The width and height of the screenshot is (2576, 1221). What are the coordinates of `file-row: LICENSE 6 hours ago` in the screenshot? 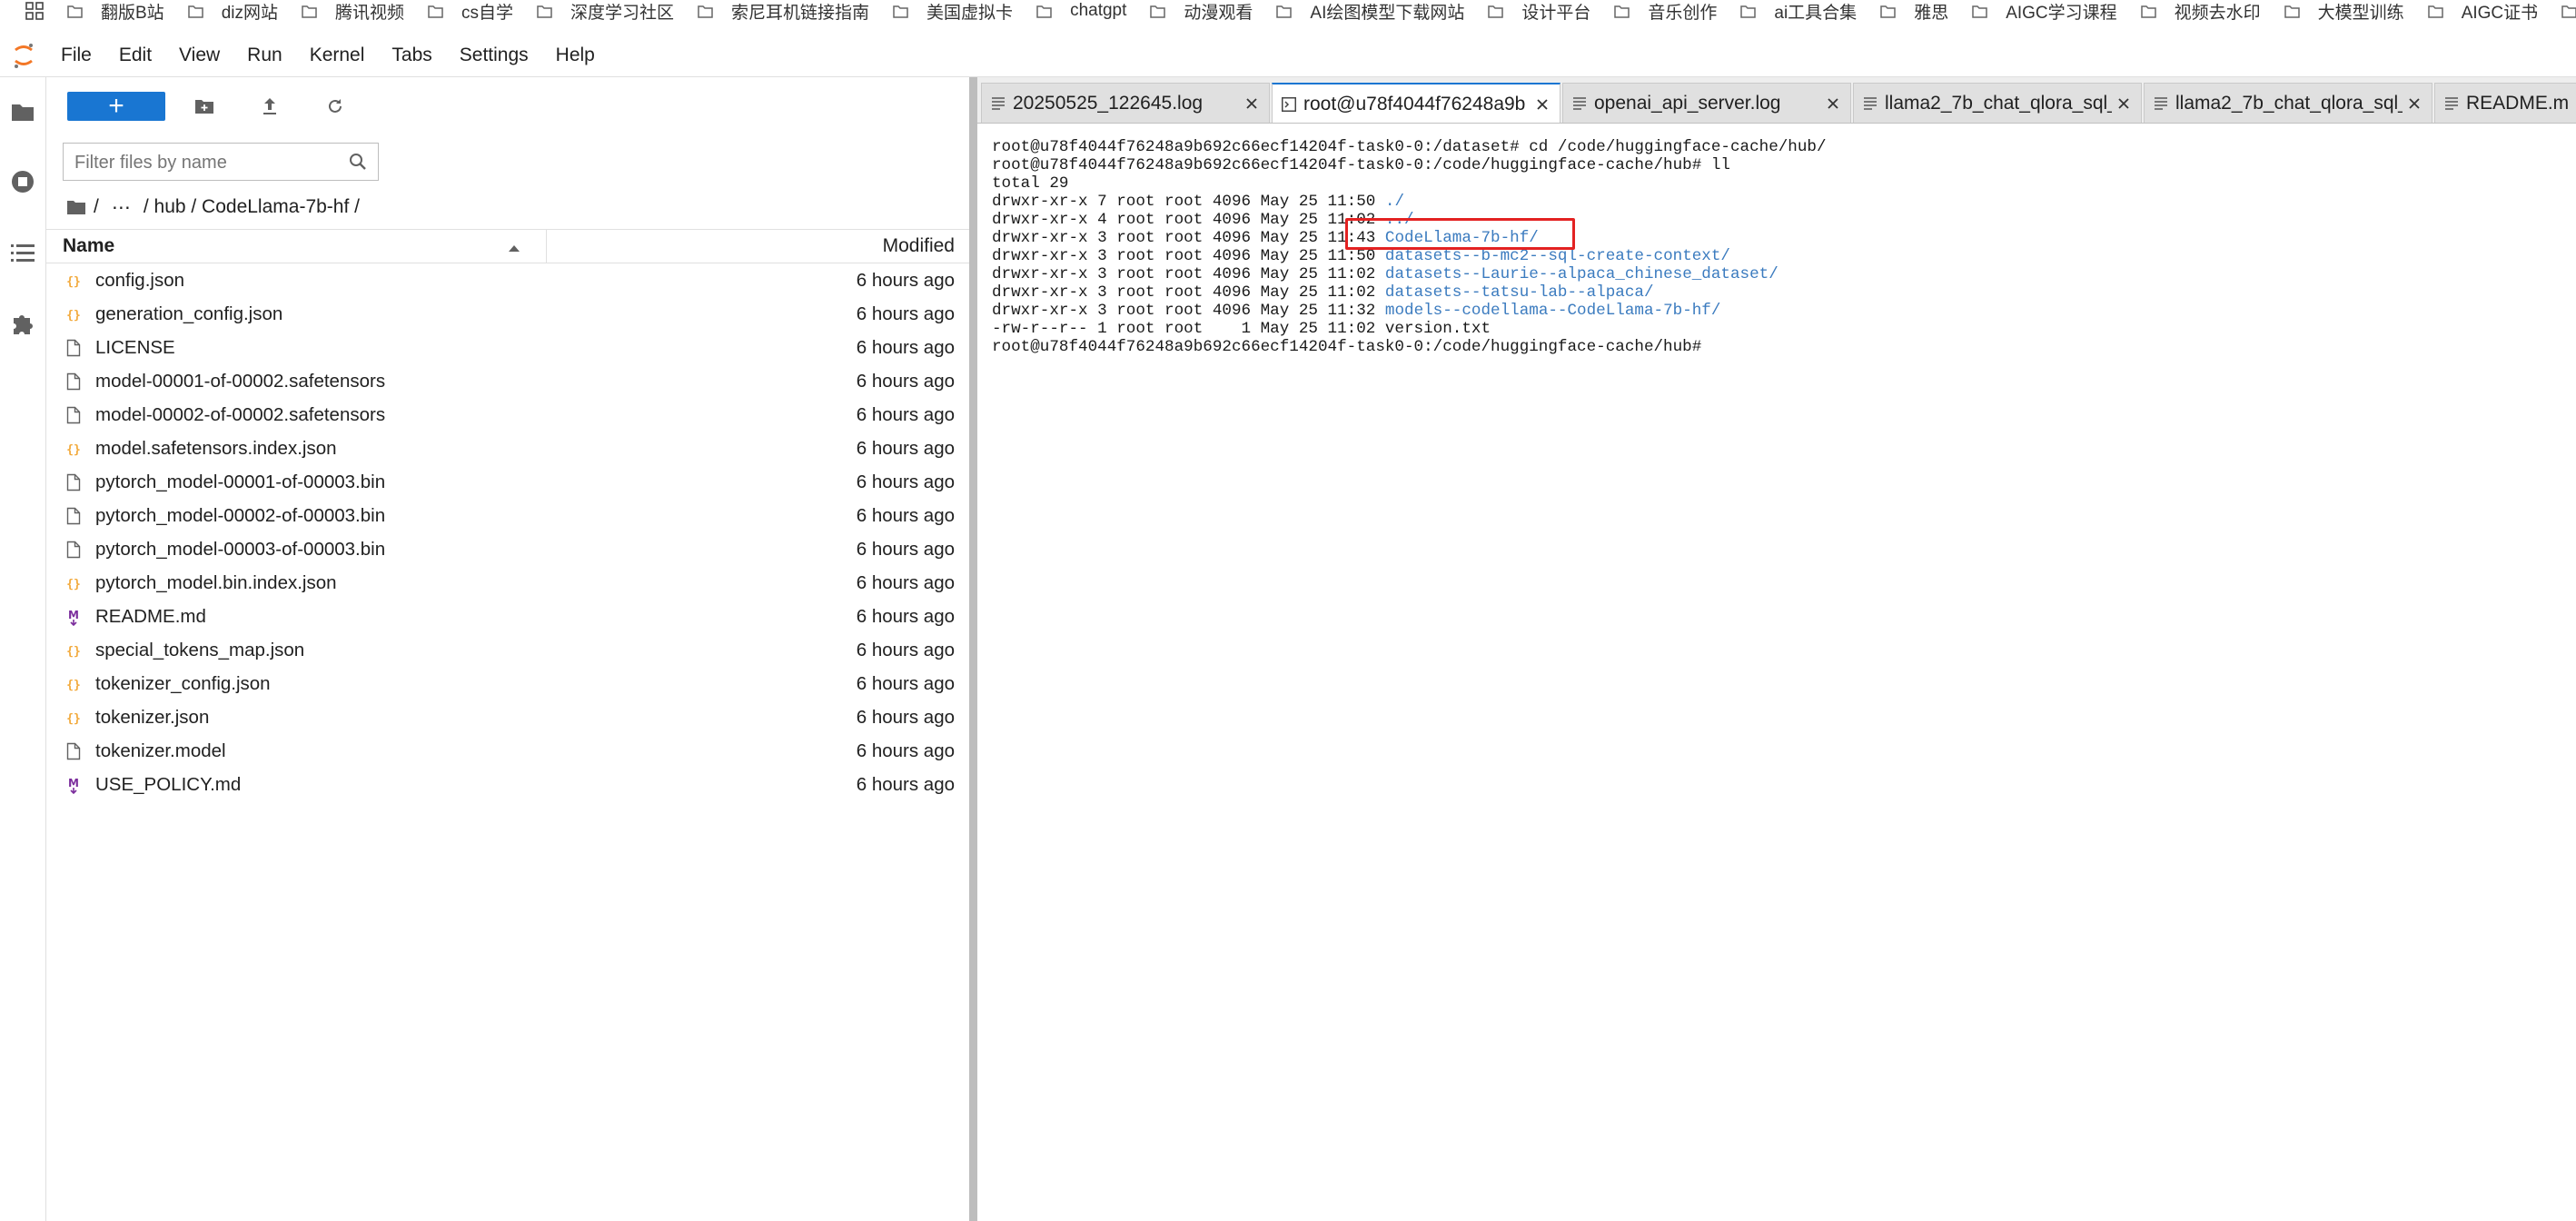 It's located at (507, 347).